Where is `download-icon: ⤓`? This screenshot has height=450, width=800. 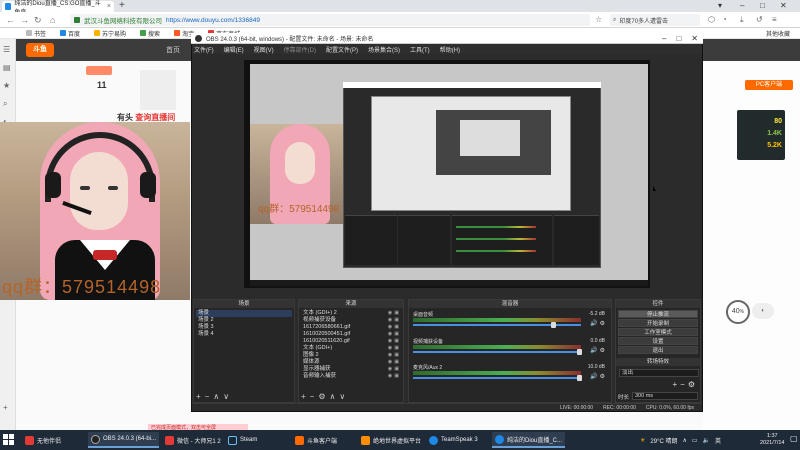
download-icon: ⤓ is located at coordinates (742, 20).